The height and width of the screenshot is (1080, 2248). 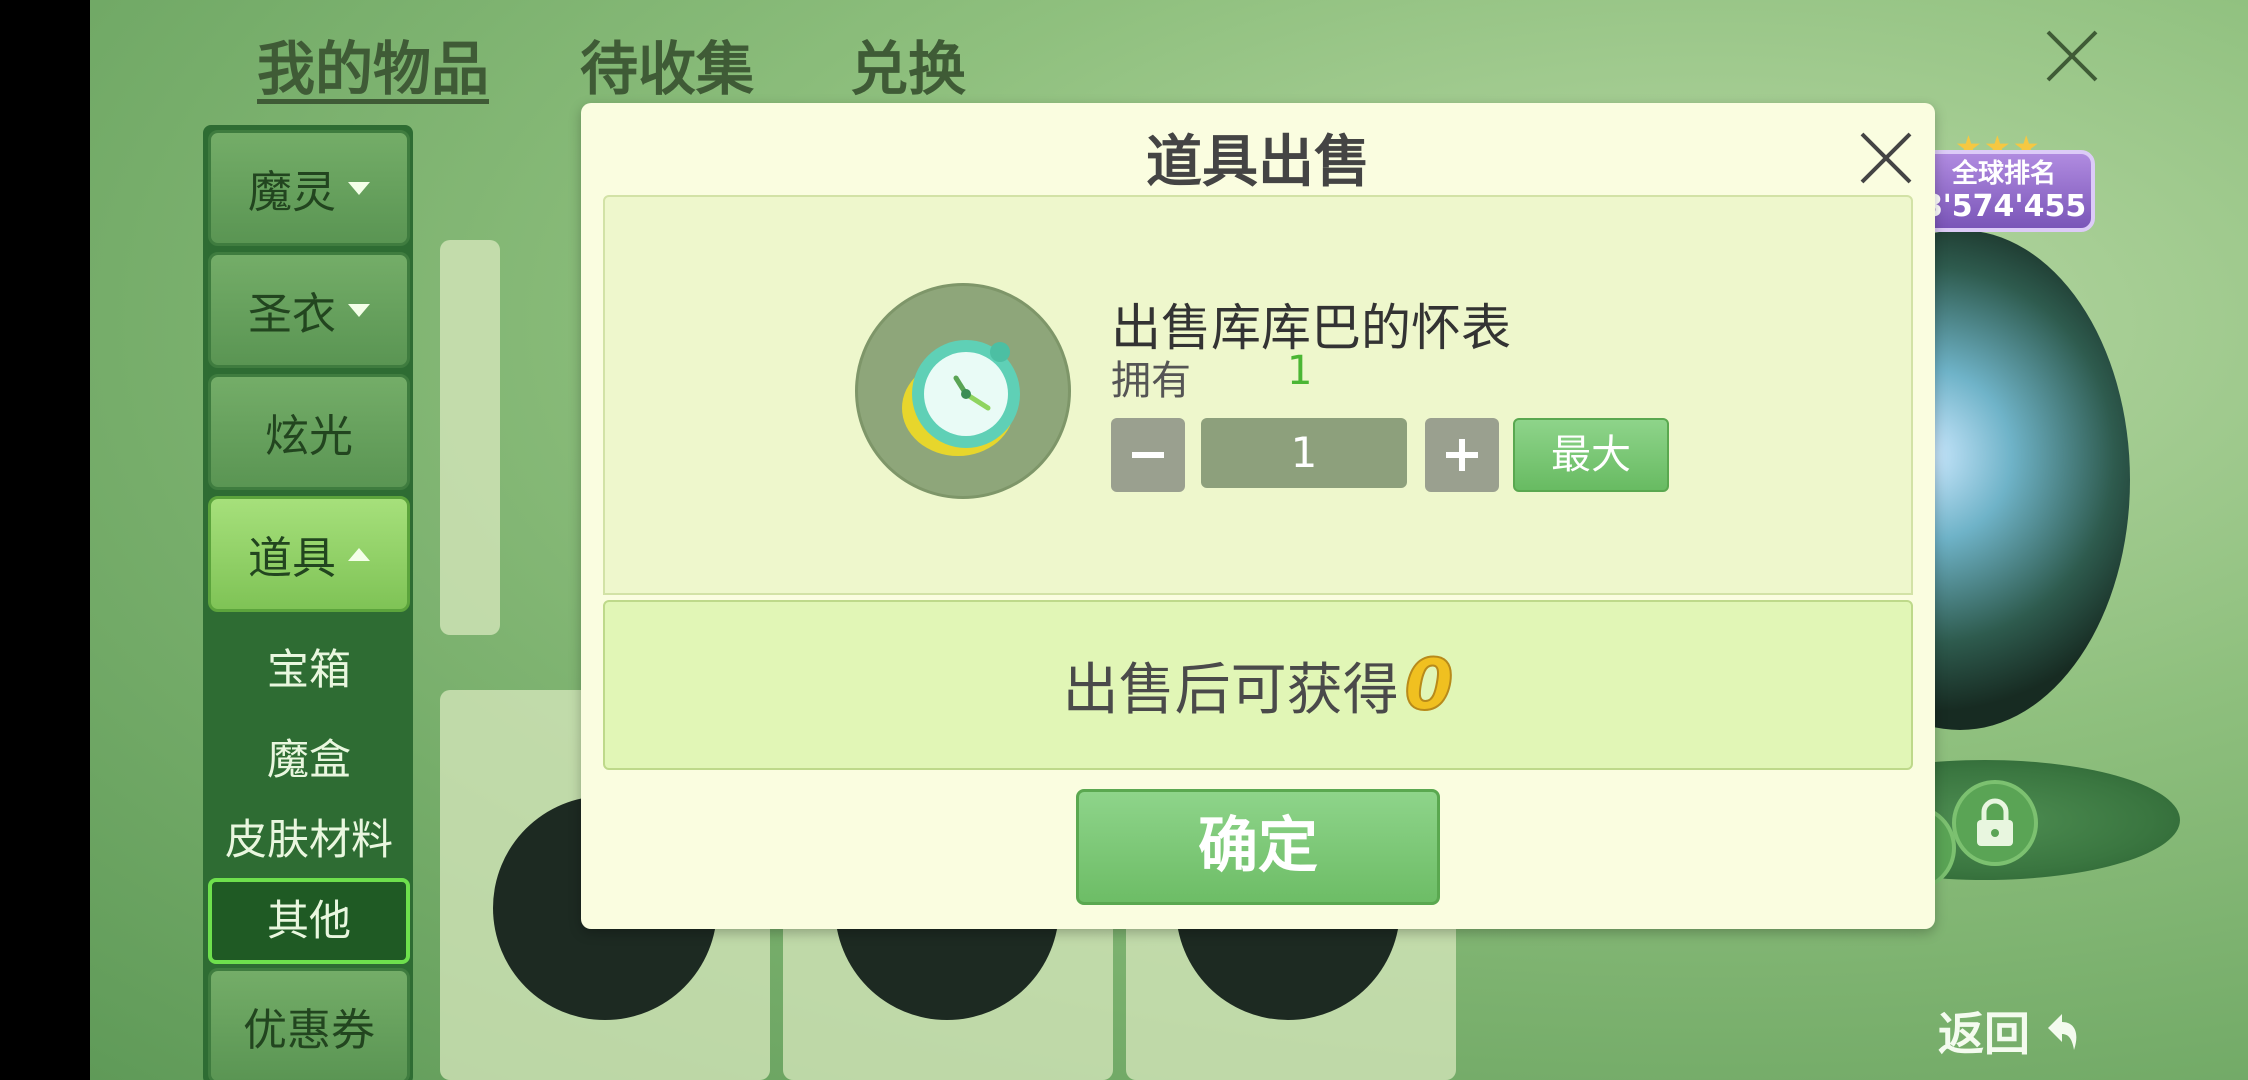 I want to click on category-xuanguang: 炫光, so click(x=309, y=432).